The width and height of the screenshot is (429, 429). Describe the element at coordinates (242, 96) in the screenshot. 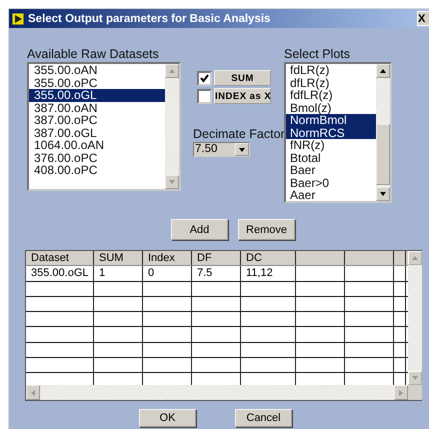

I see `option-button: INDEX as X` at that location.